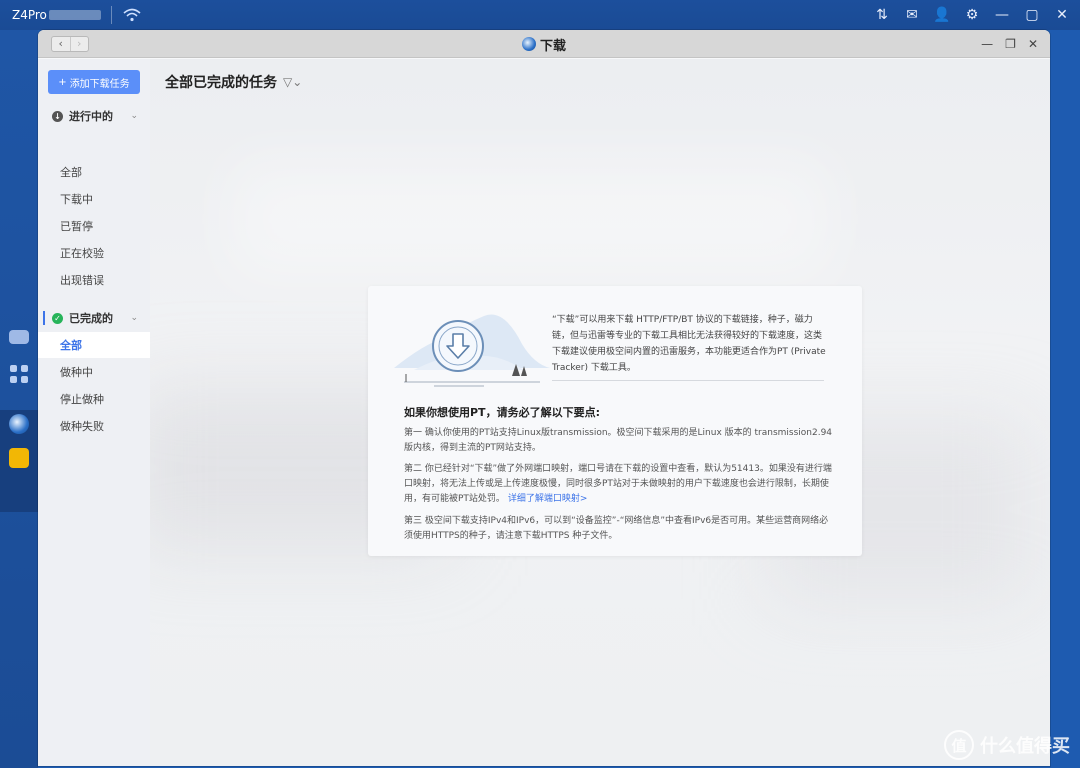 The image size is (1080, 768). Describe the element at coordinates (57, 318) in the screenshot. I see `check-circle-icon: ✓` at that location.